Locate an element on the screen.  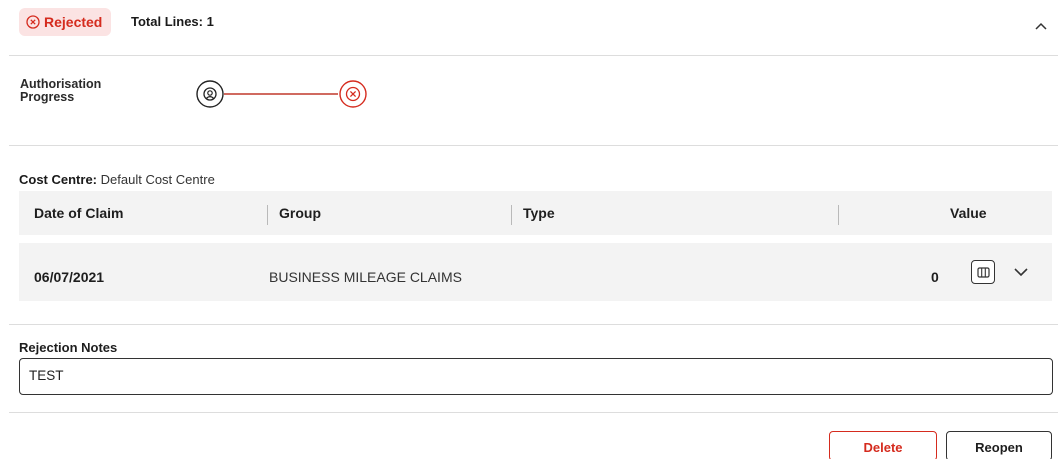
view-receipt-button is located at coordinates (983, 272).